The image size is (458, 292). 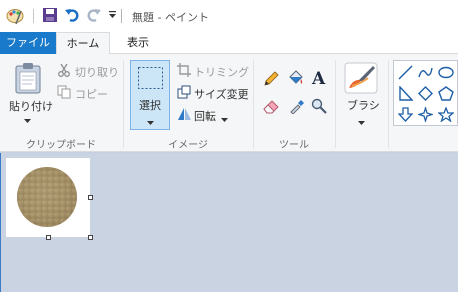 I want to click on text-tool-icon: A, so click(x=318, y=79).